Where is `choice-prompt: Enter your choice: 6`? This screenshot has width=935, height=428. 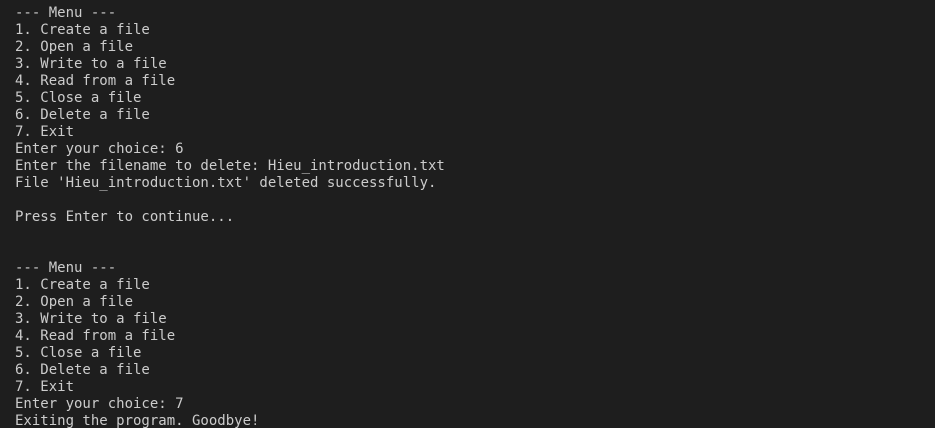 choice-prompt: Enter your choice: 6 is located at coordinates (99, 149).